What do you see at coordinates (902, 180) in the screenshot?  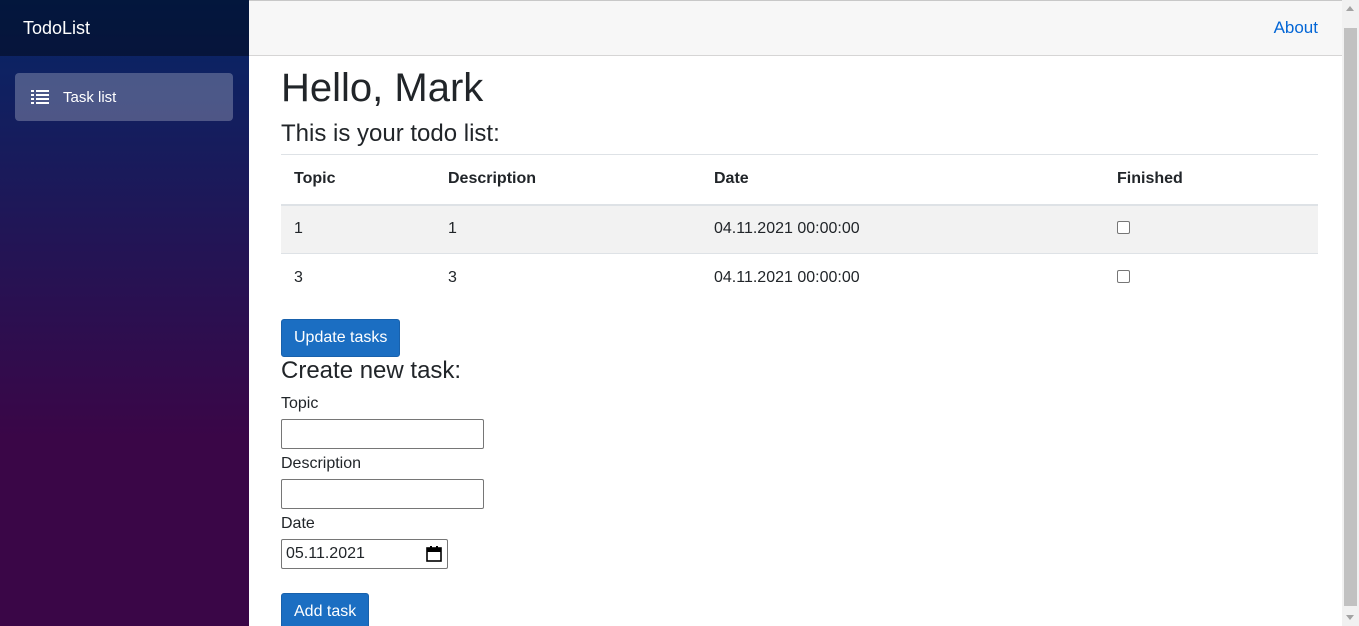 I see `column-header-date: Date` at bounding box center [902, 180].